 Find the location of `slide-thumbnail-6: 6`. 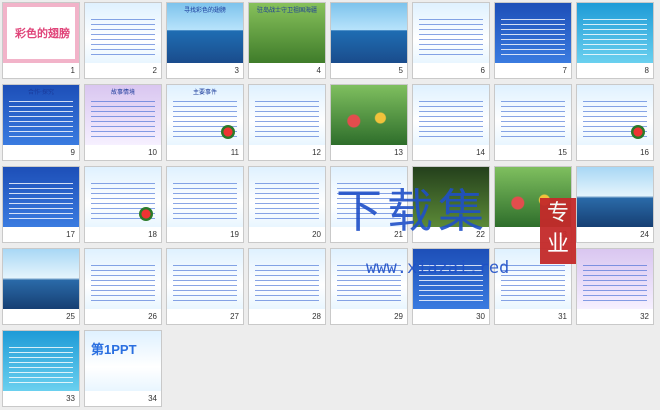

slide-thumbnail-6: 6 is located at coordinates (451, 40).